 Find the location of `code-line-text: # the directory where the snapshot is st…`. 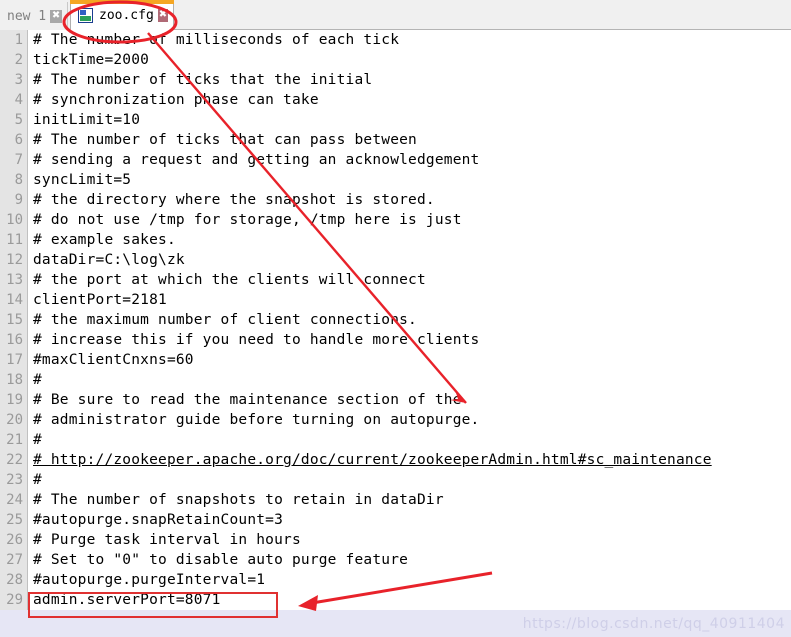

code-line-text: # the directory where the snapshot is st… is located at coordinates (234, 200).